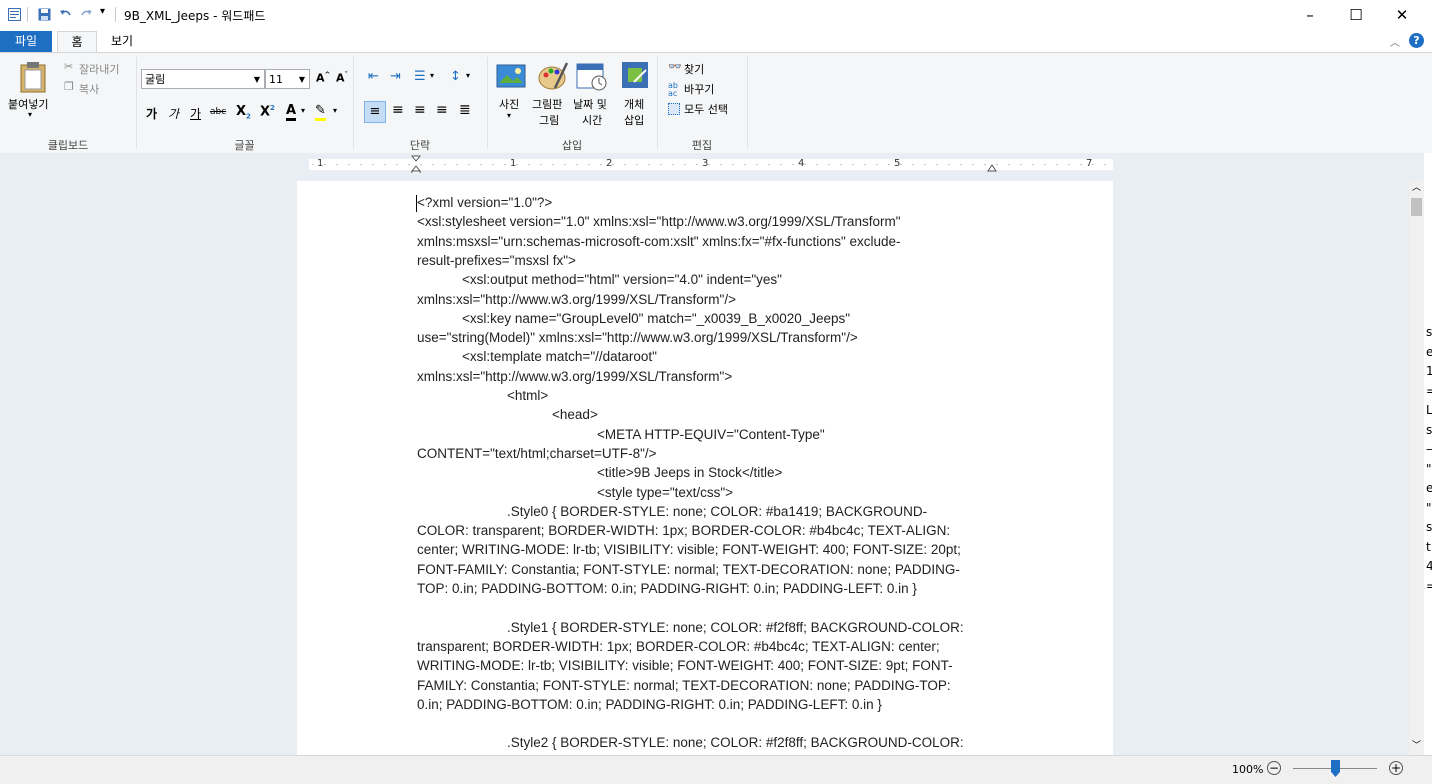 Image resolution: width=1432 pixels, height=784 pixels. I want to click on undo-icon, so click(65, 14).